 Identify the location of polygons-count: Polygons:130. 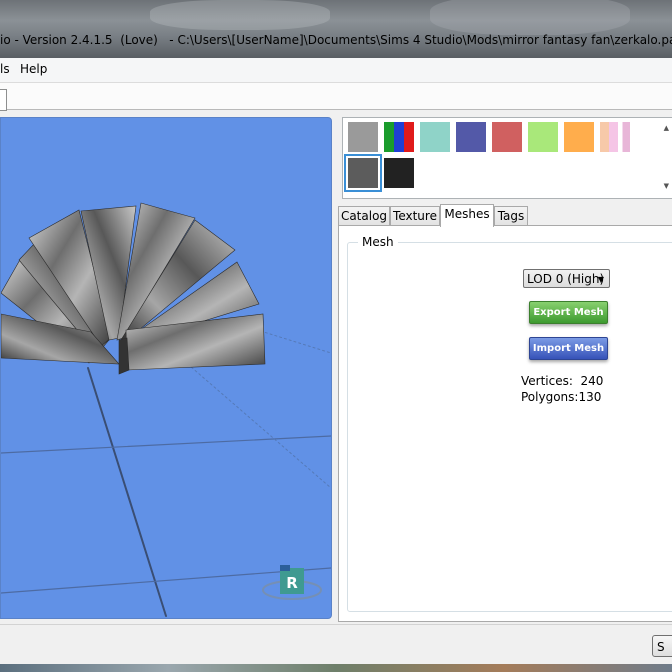
(561, 397).